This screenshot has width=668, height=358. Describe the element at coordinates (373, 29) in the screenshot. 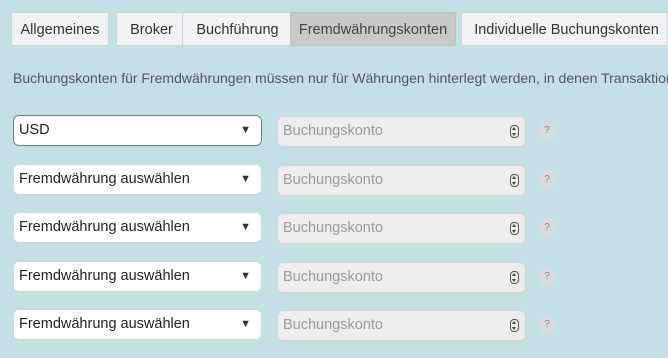

I see `tab-fremdwaehrungskonten: Fremdwährungskonten` at that location.